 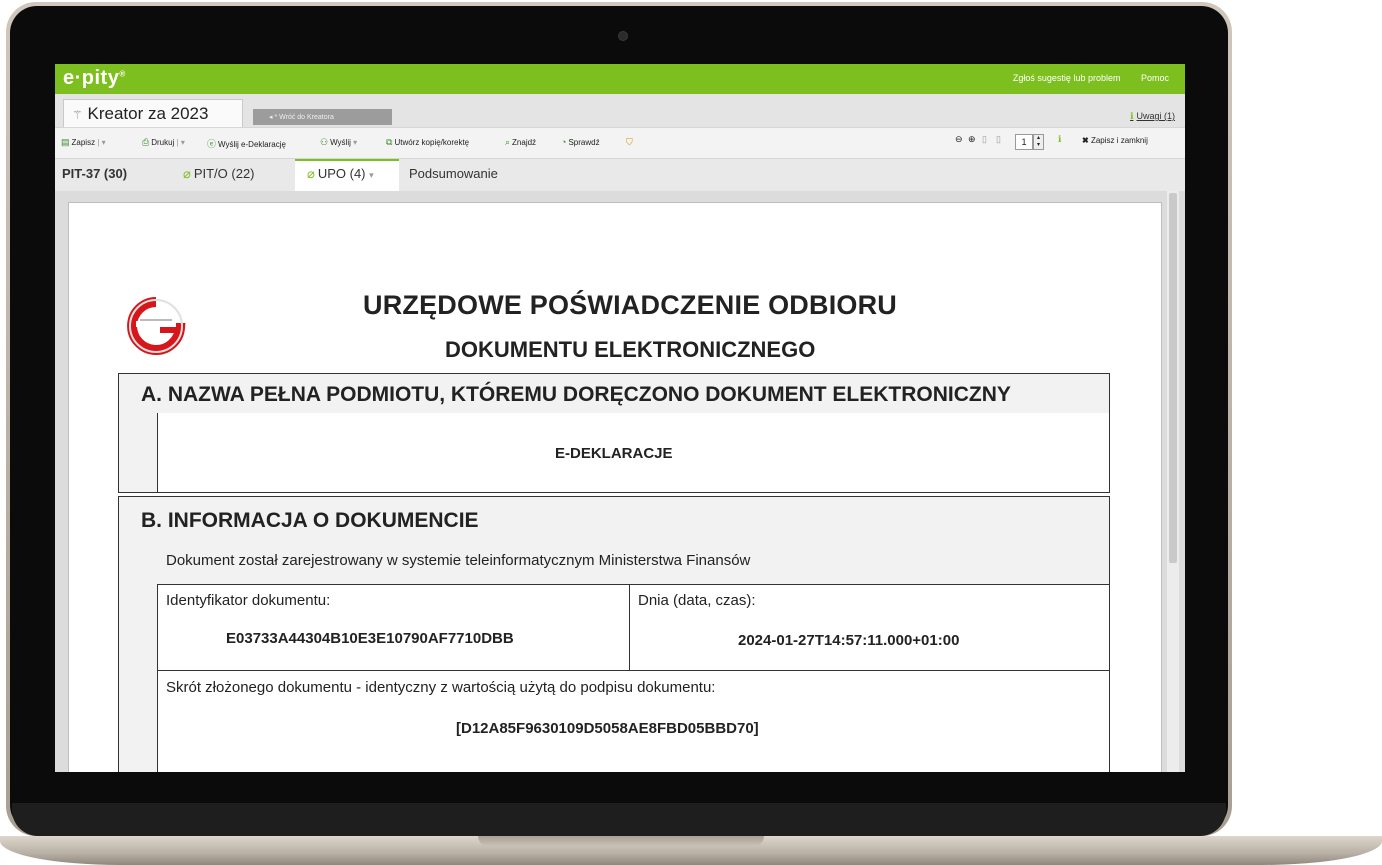 What do you see at coordinates (621, 841) in the screenshot?
I see `laptop-base-notch` at bounding box center [621, 841].